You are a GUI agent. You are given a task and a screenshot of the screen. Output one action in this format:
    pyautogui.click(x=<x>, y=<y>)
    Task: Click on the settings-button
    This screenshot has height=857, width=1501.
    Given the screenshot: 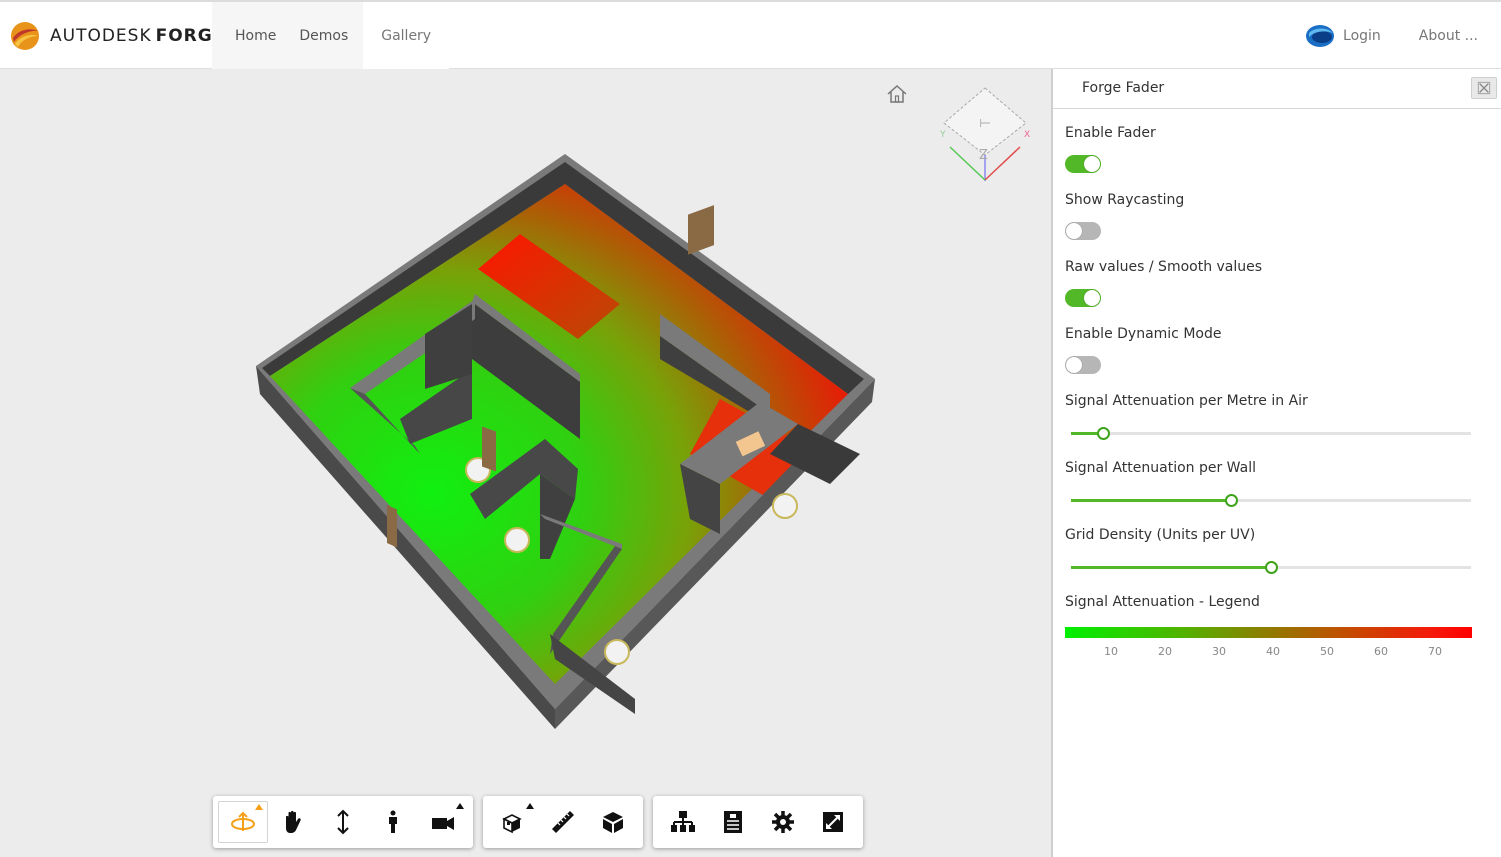 What is the action you would take?
    pyautogui.click(x=783, y=822)
    